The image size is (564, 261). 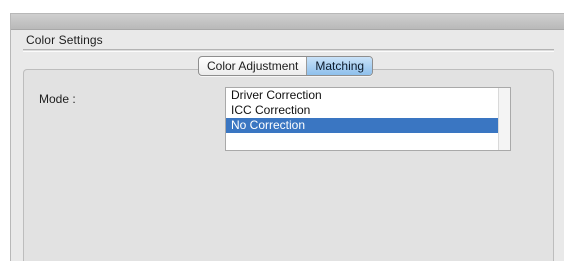 What do you see at coordinates (252, 66) in the screenshot?
I see `tab-color-adjustment: Color Adjustment` at bounding box center [252, 66].